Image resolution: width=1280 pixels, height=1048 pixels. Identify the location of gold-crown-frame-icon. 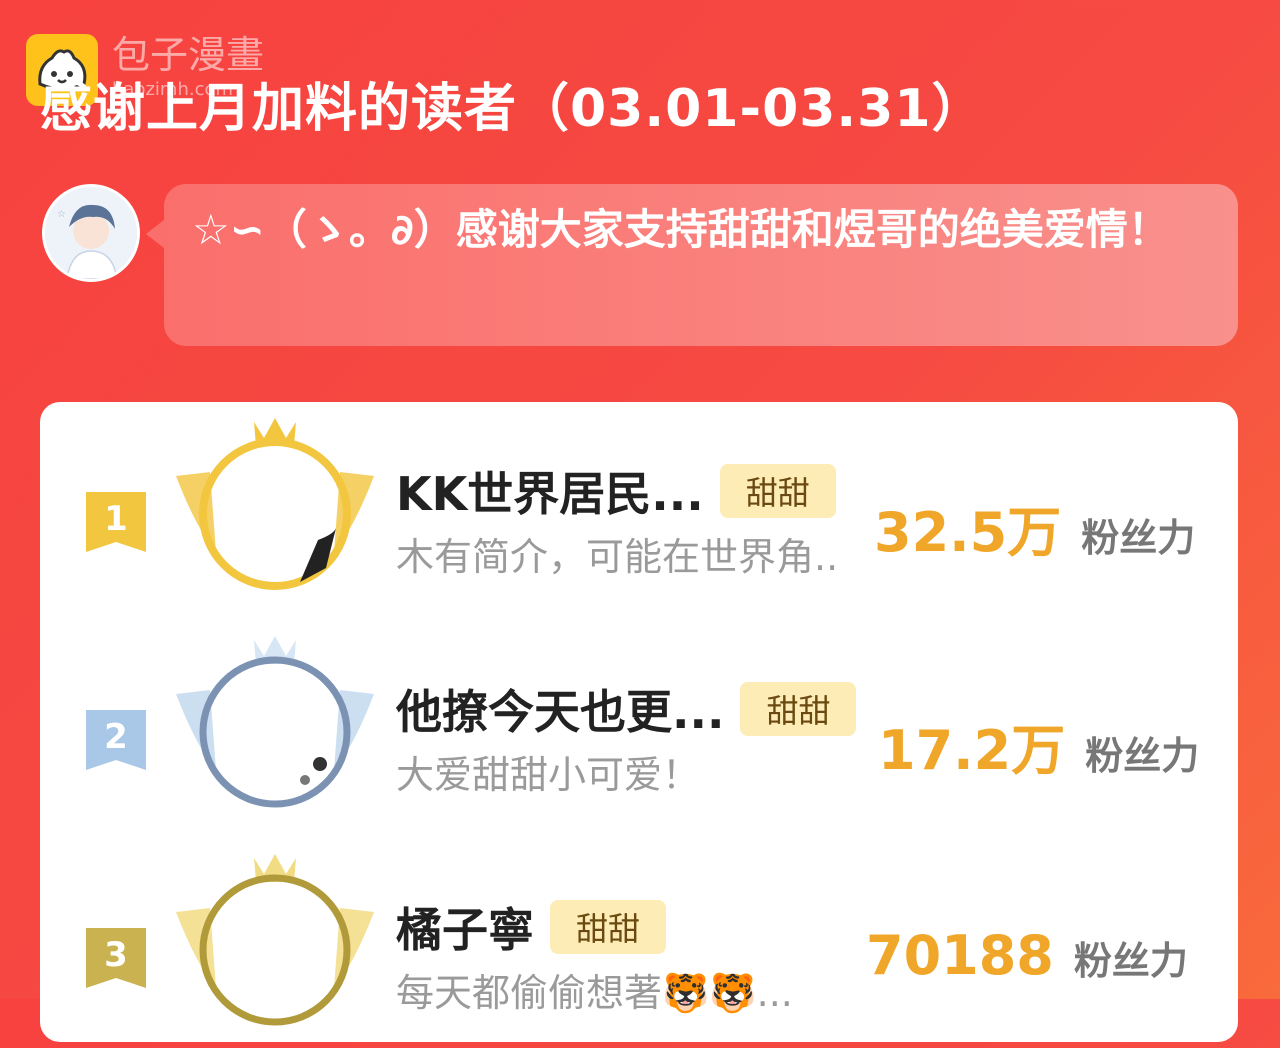
(275, 504).